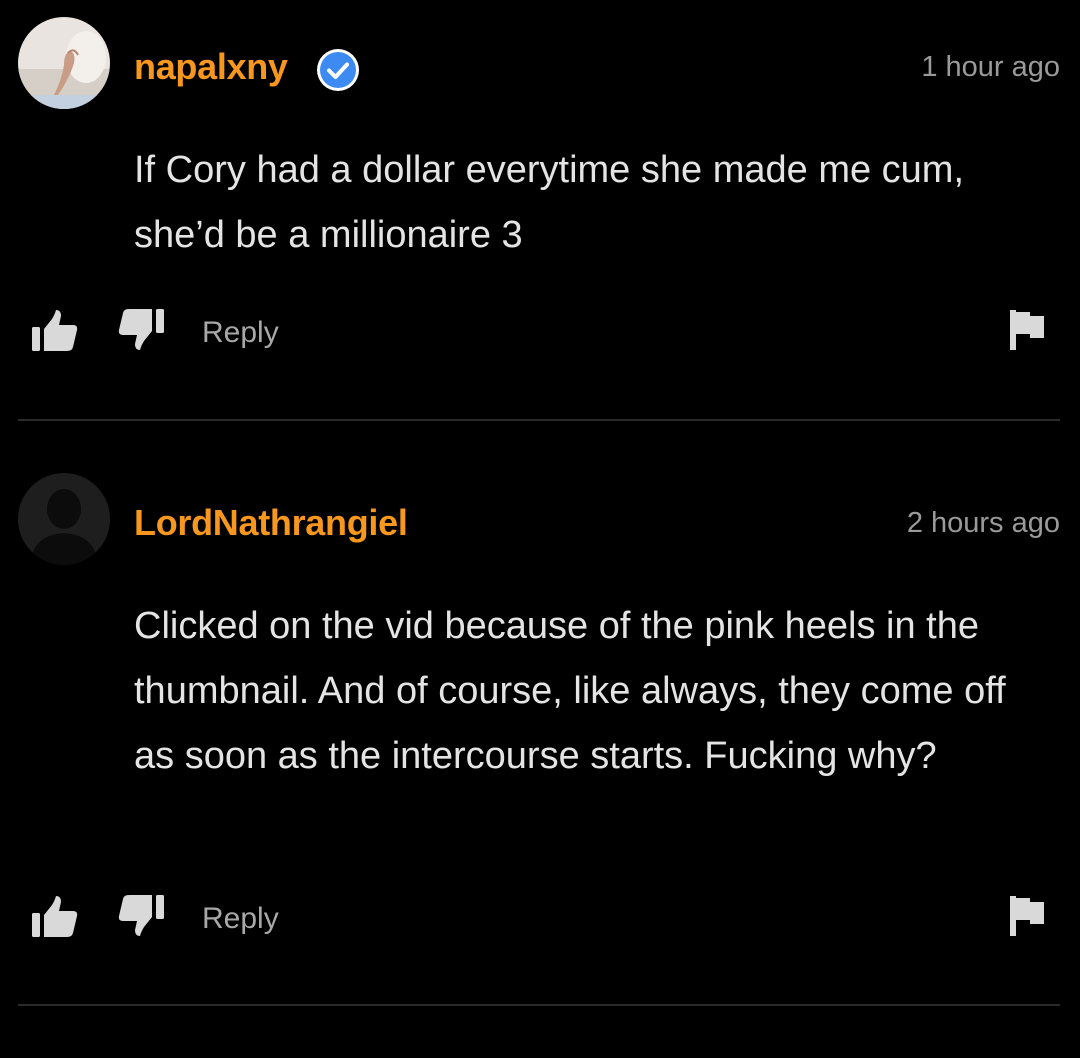 This screenshot has width=1080, height=1058. I want to click on timestamp: 1 hour ago, so click(990, 67).